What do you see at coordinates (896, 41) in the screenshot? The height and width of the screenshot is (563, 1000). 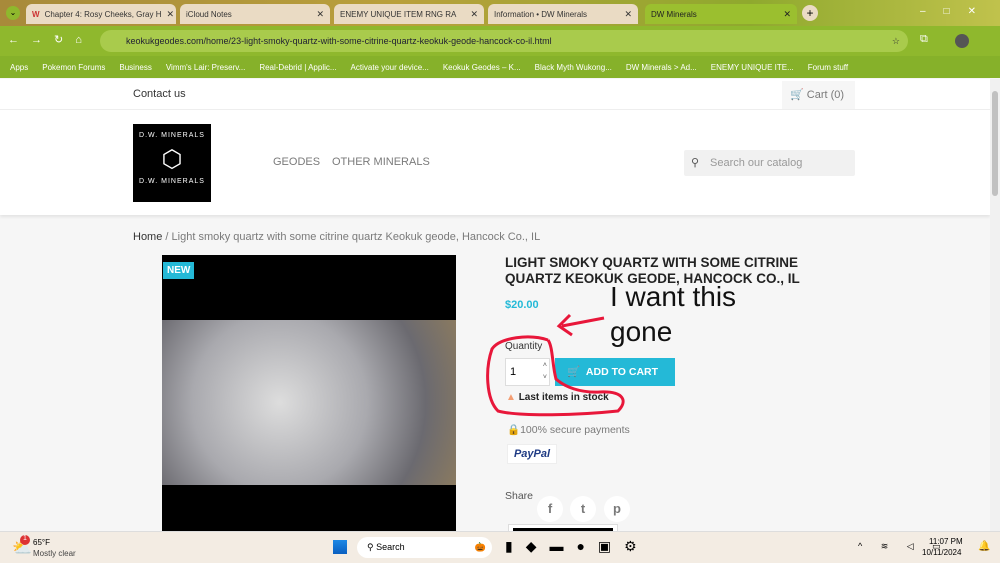 I see `star-icon: ☆` at bounding box center [896, 41].